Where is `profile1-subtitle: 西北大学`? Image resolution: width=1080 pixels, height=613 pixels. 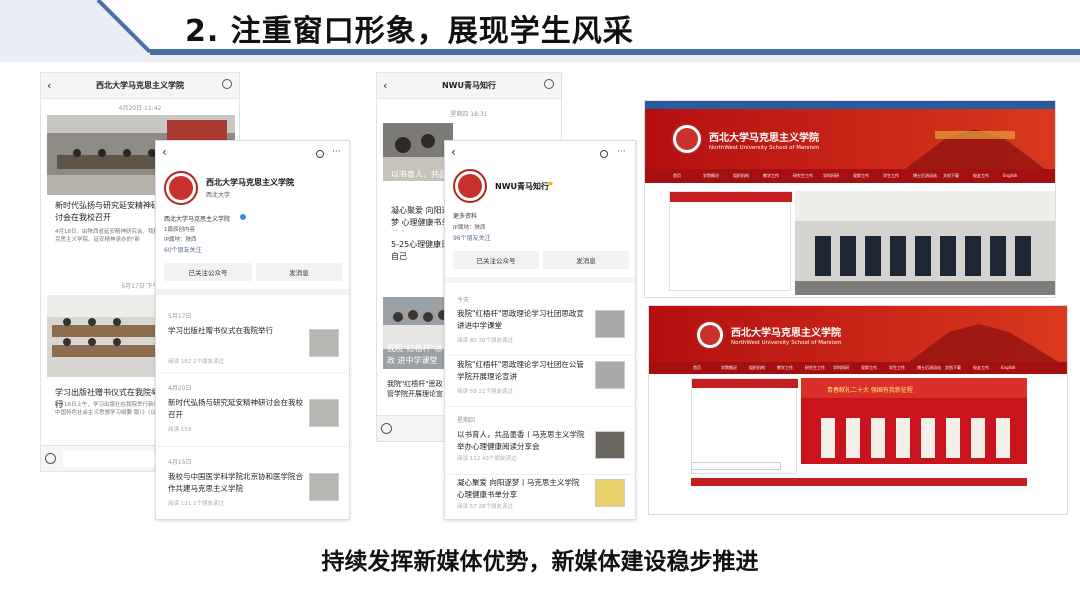 profile1-subtitle: 西北大学 is located at coordinates (218, 195).